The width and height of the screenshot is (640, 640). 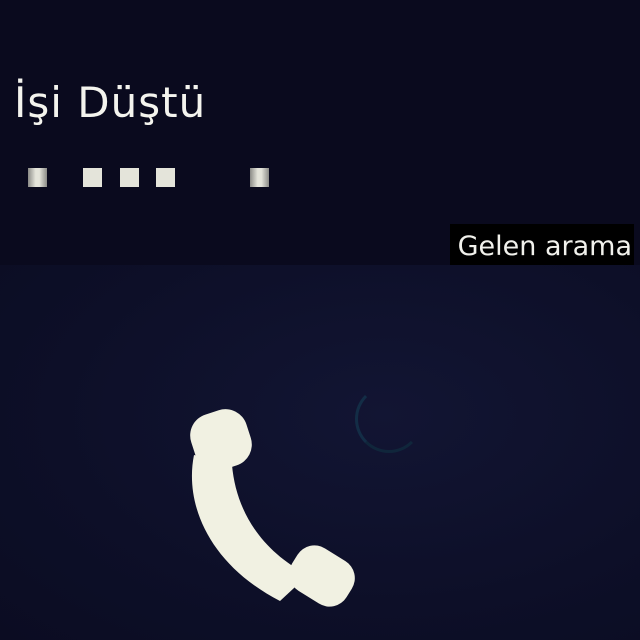 What do you see at coordinates (389, 419) in the screenshot?
I see `ring-indicator` at bounding box center [389, 419].